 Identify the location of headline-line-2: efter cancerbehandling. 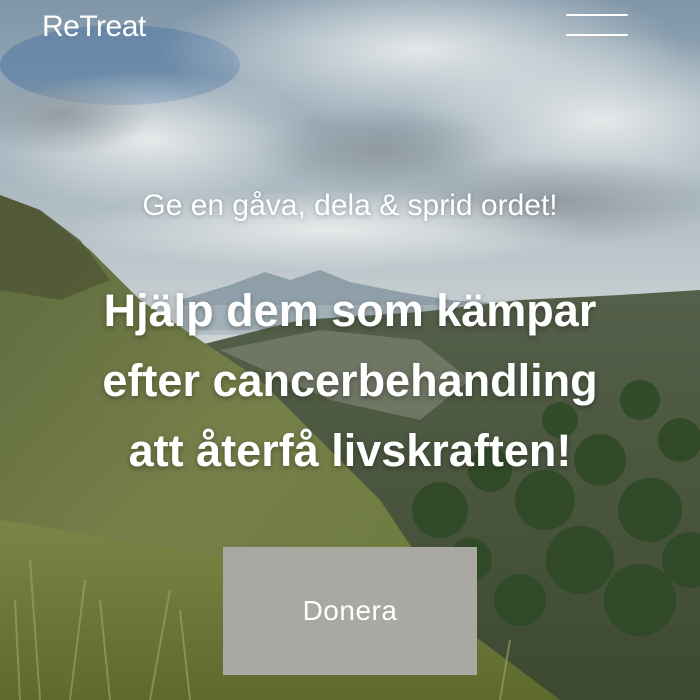
(350, 380).